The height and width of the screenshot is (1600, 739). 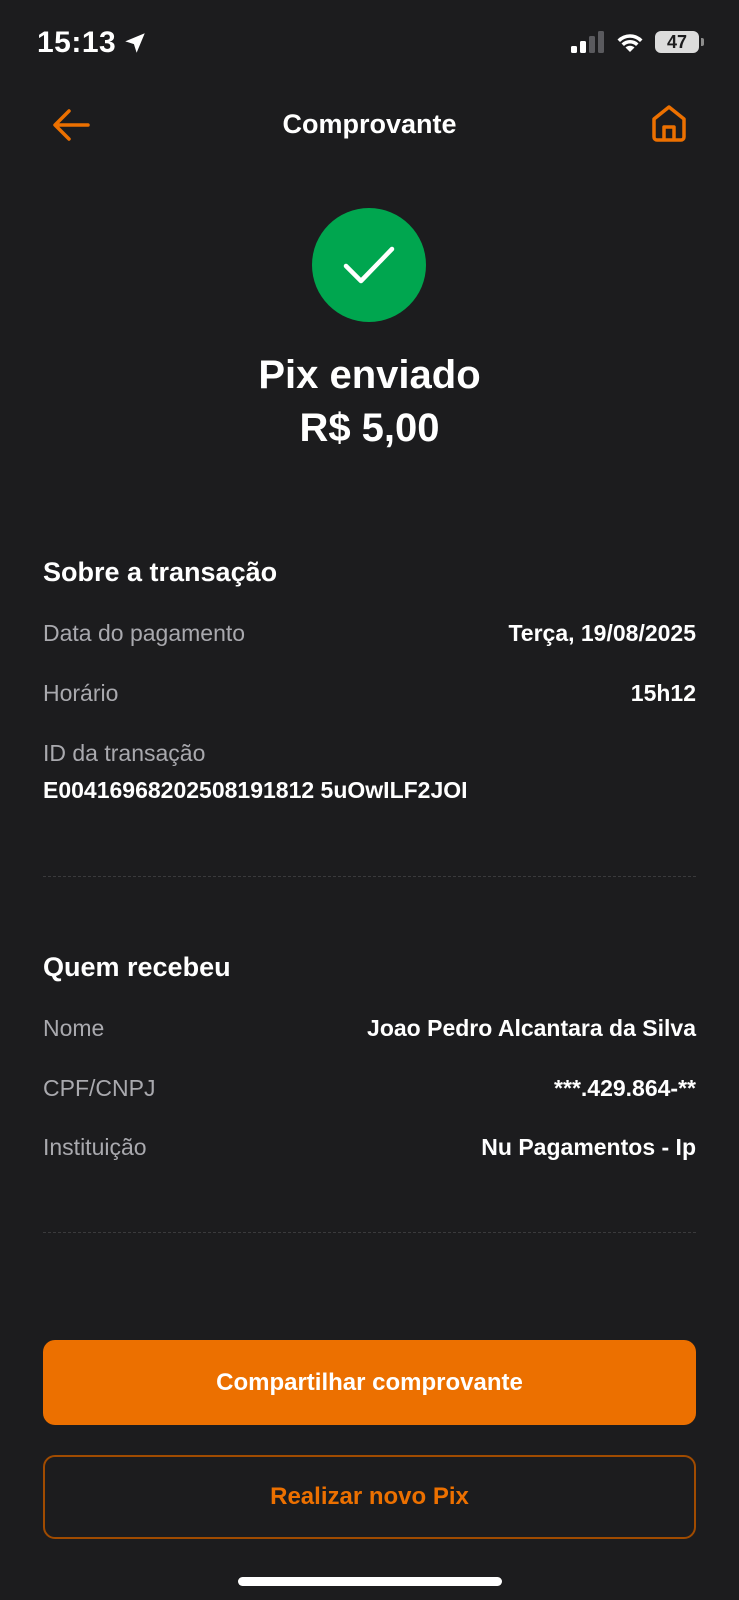 I want to click on header: Comprovante, so click(x=369, y=125).